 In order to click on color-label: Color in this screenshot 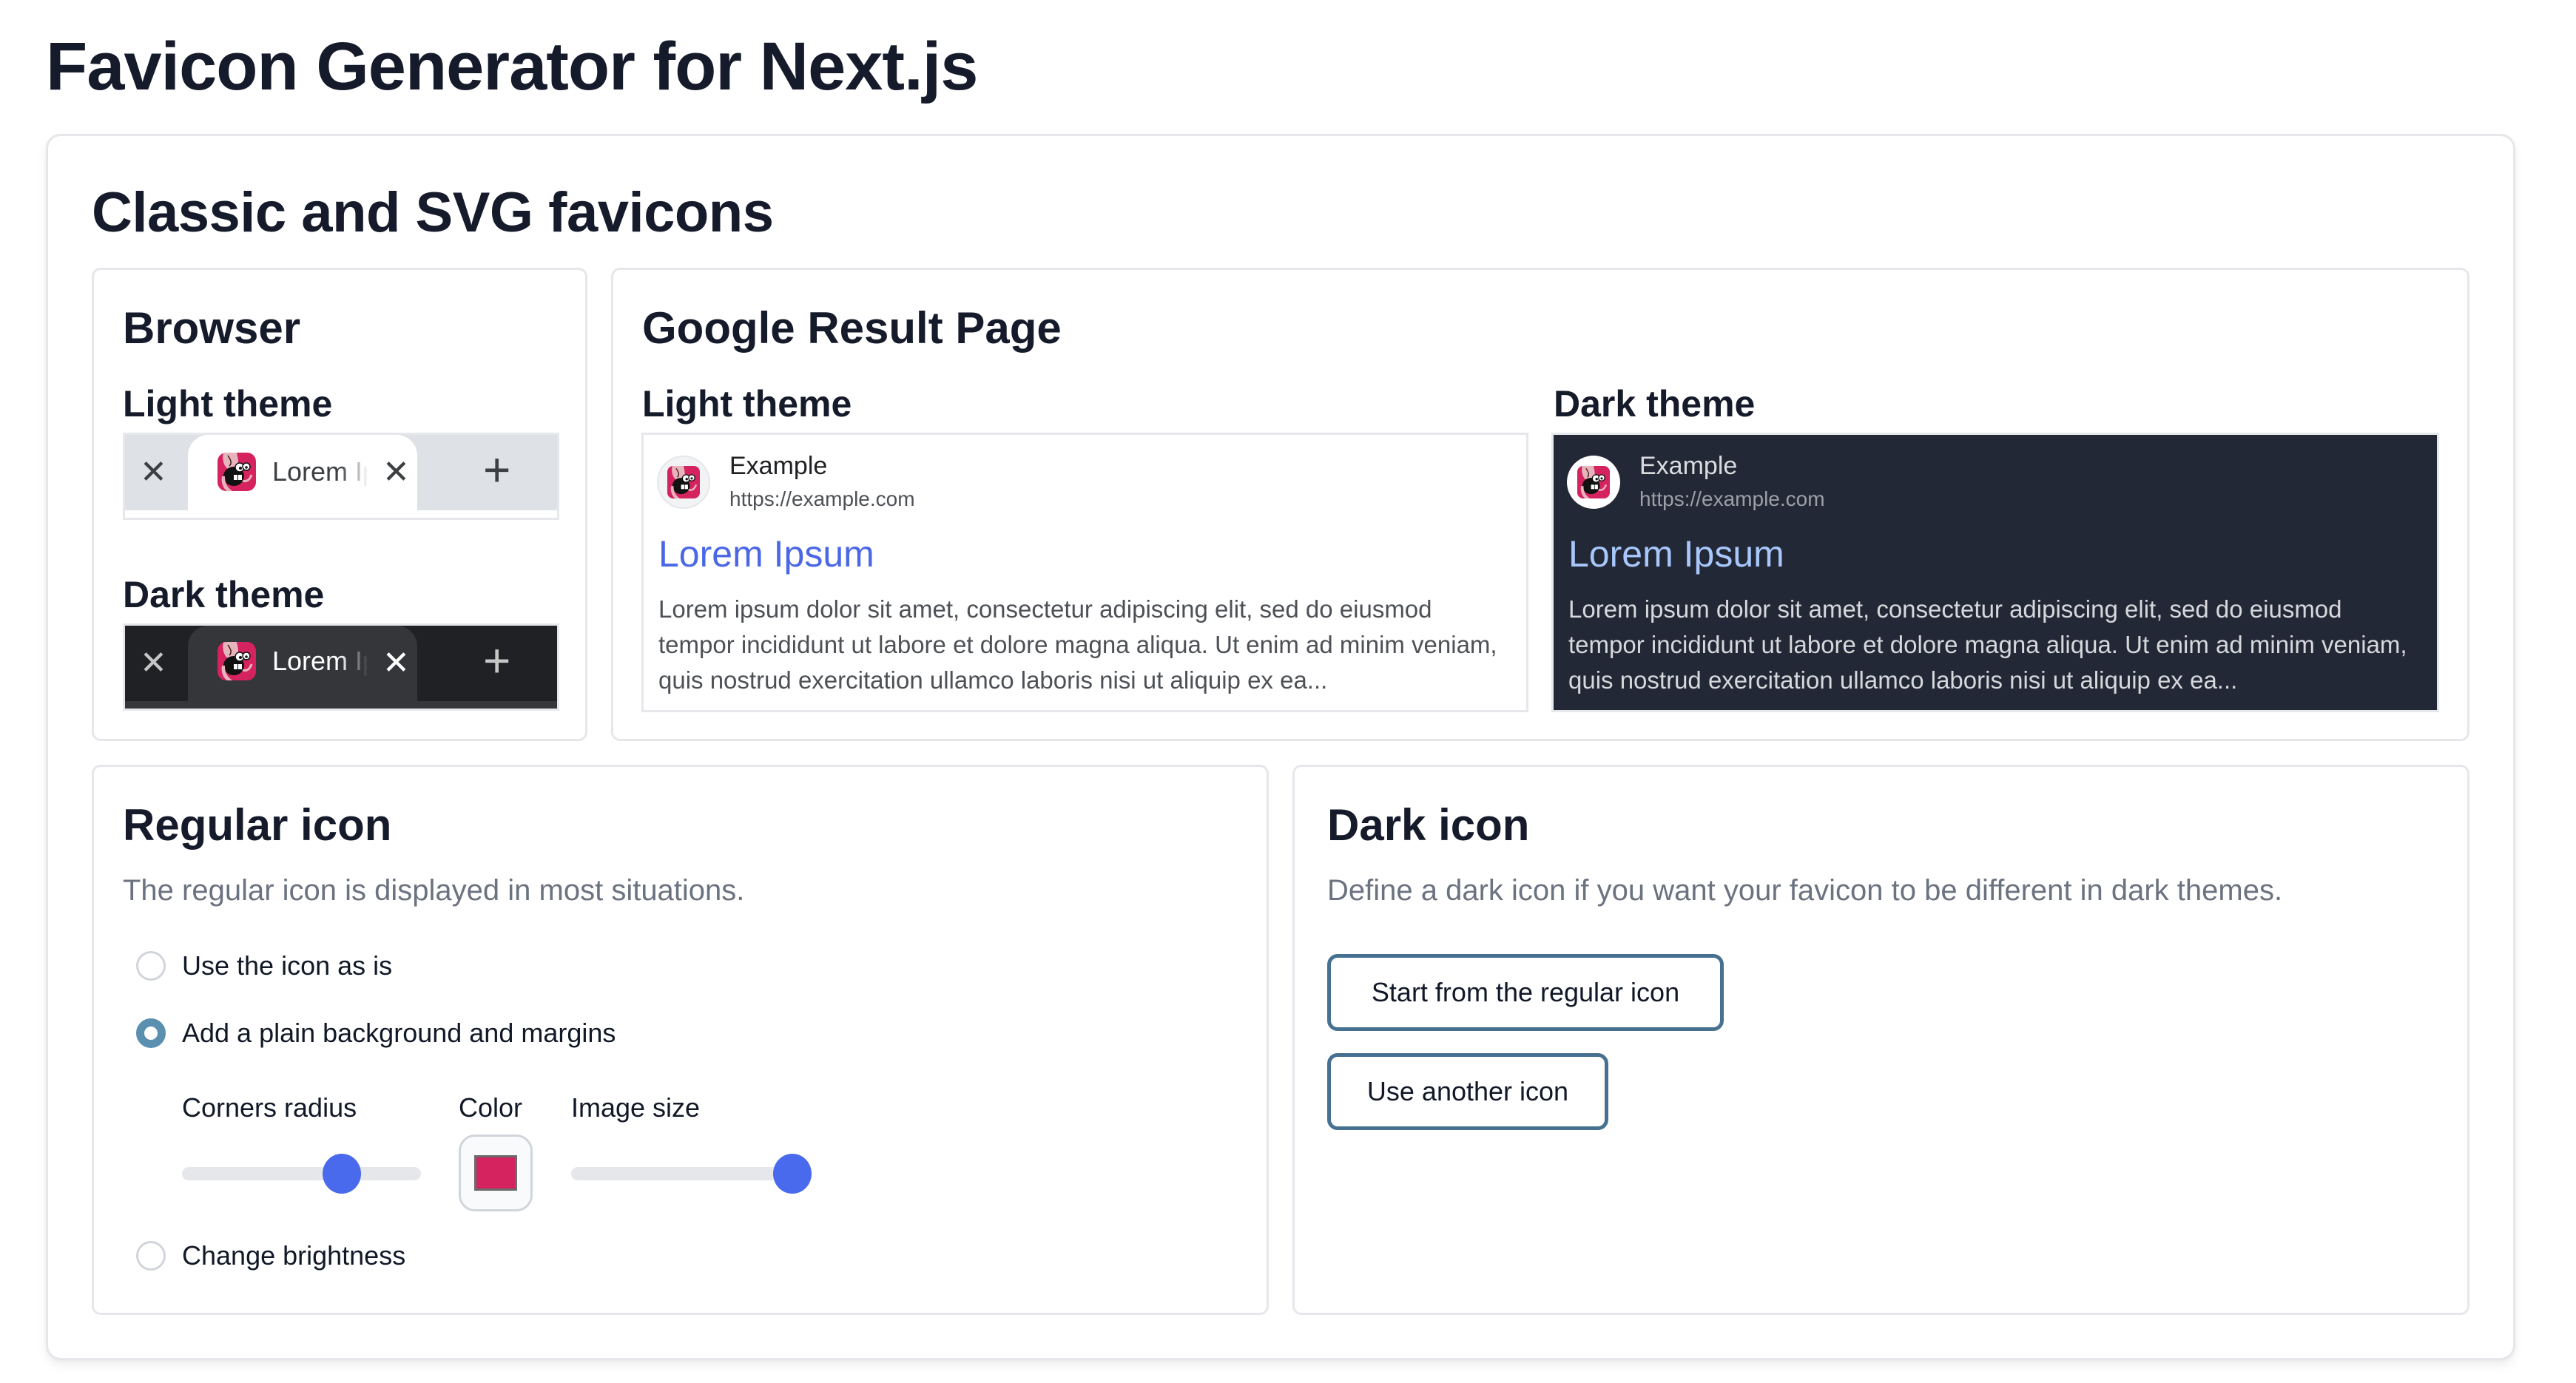, I will do `click(491, 1108)`.